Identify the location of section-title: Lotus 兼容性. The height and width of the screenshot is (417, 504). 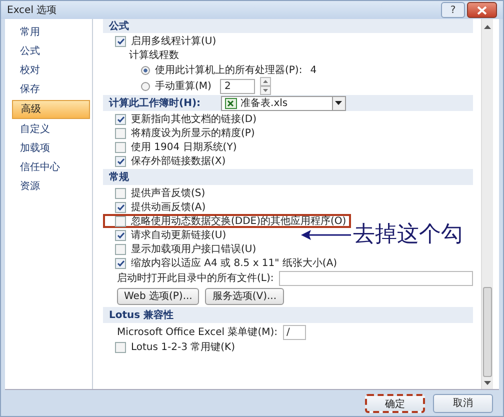
(141, 315).